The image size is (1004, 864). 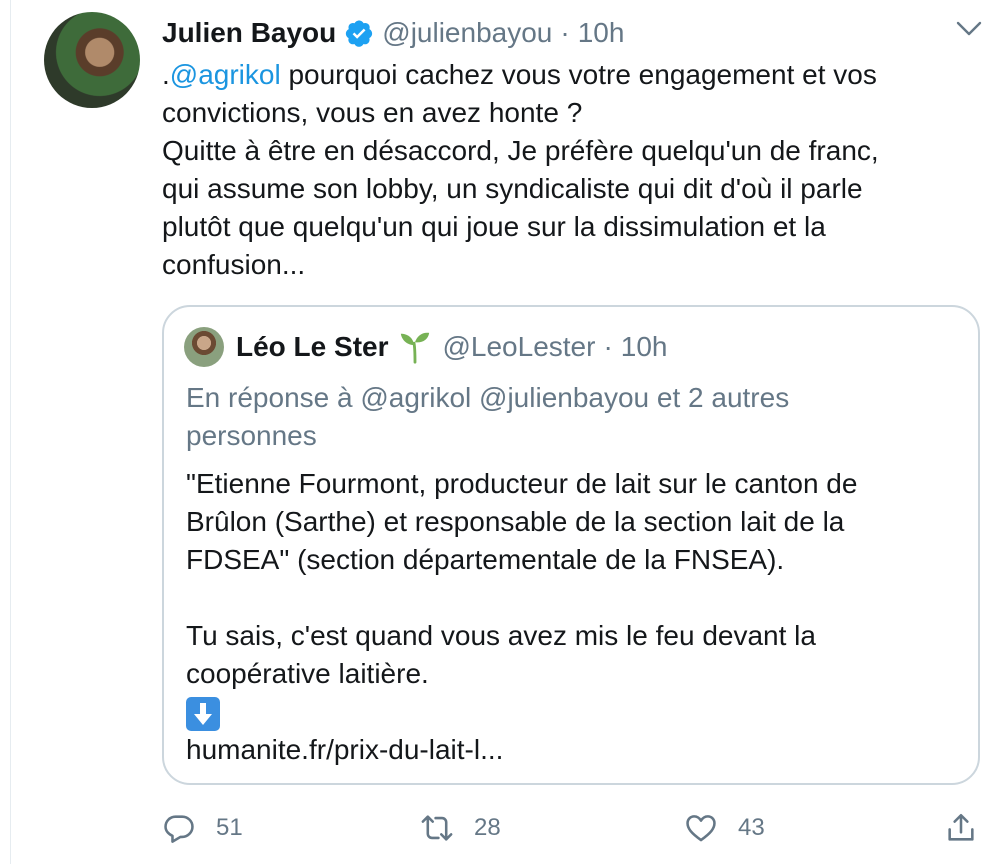 I want to click on quoted-author-name: Léo Le Ster, so click(x=312, y=346).